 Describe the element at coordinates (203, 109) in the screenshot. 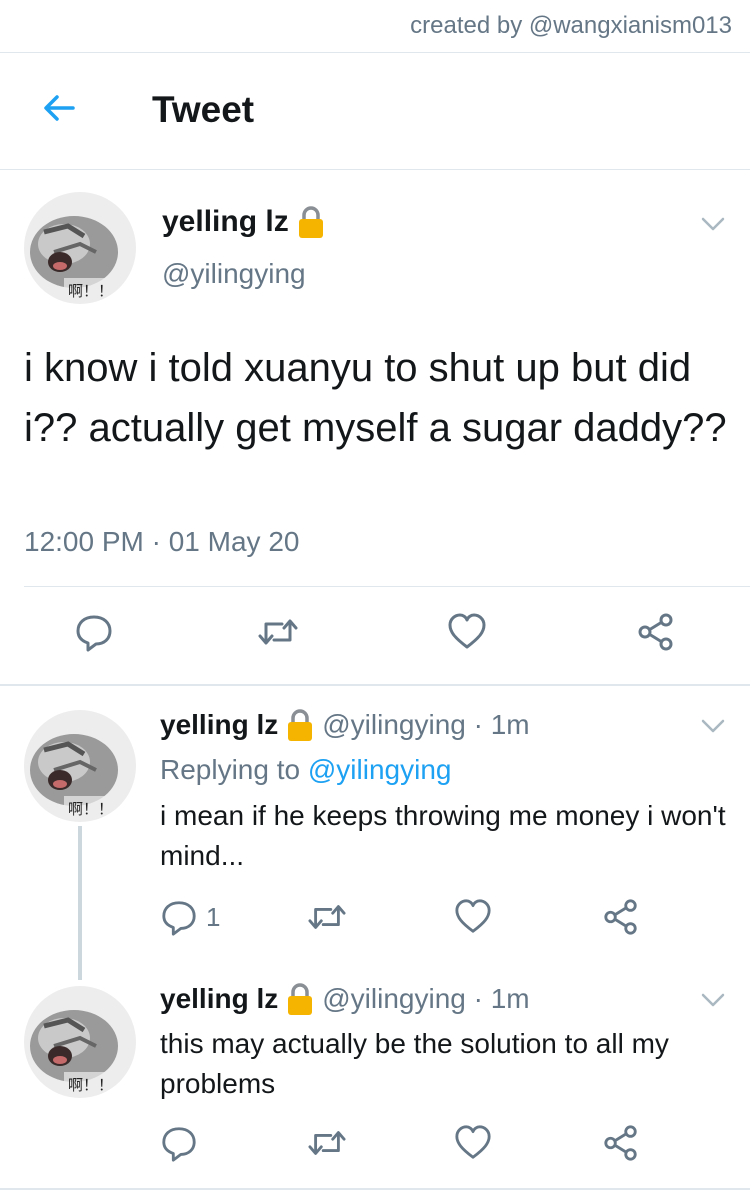

I see `page-title: Tweet` at that location.